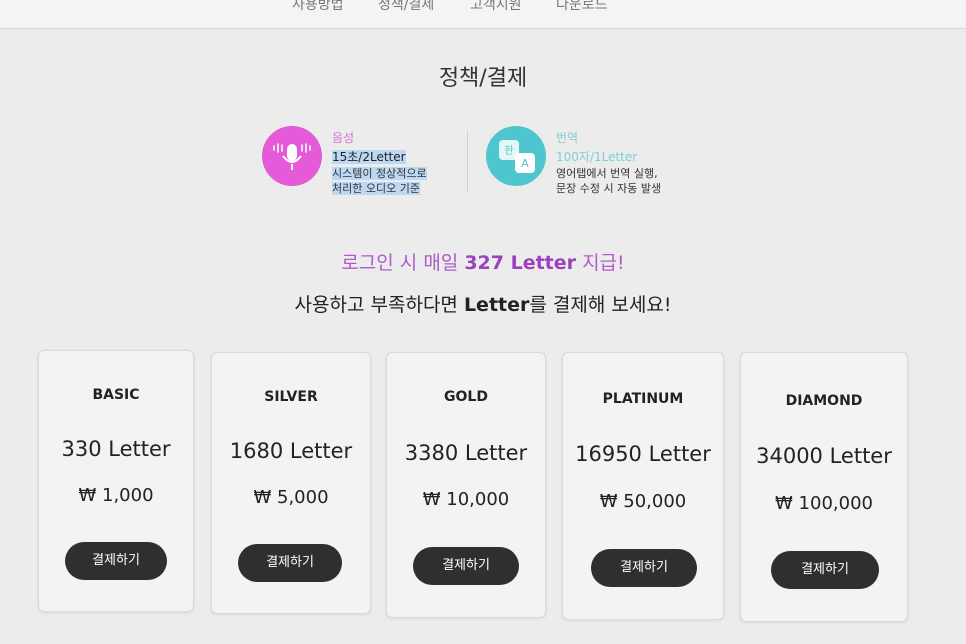 The image size is (966, 644). Describe the element at coordinates (643, 486) in the screenshot. I see `plan-card-platinum: PLATINUM 16950 Letter ₩ 50,000 결제하기` at that location.